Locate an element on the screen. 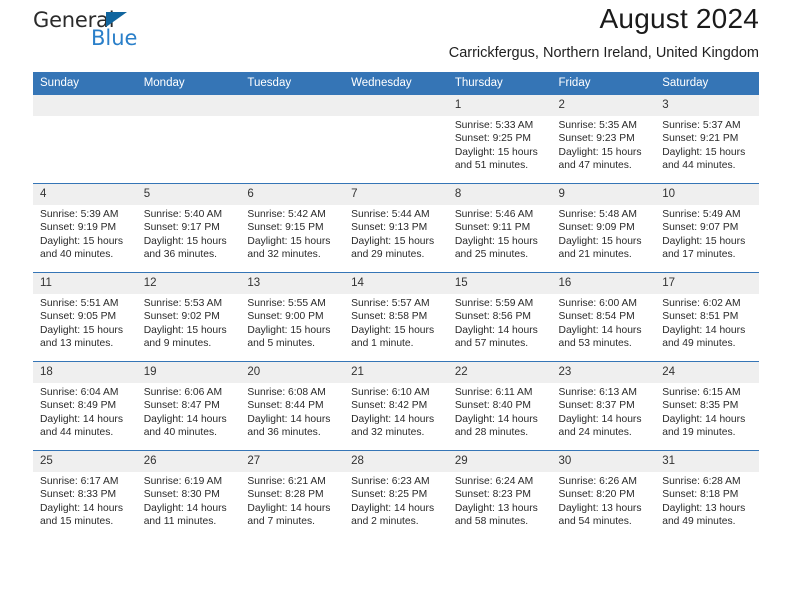 The image size is (792, 612). daylight-text: Daylight: 15 hours and 17 minutes. is located at coordinates (704, 248).